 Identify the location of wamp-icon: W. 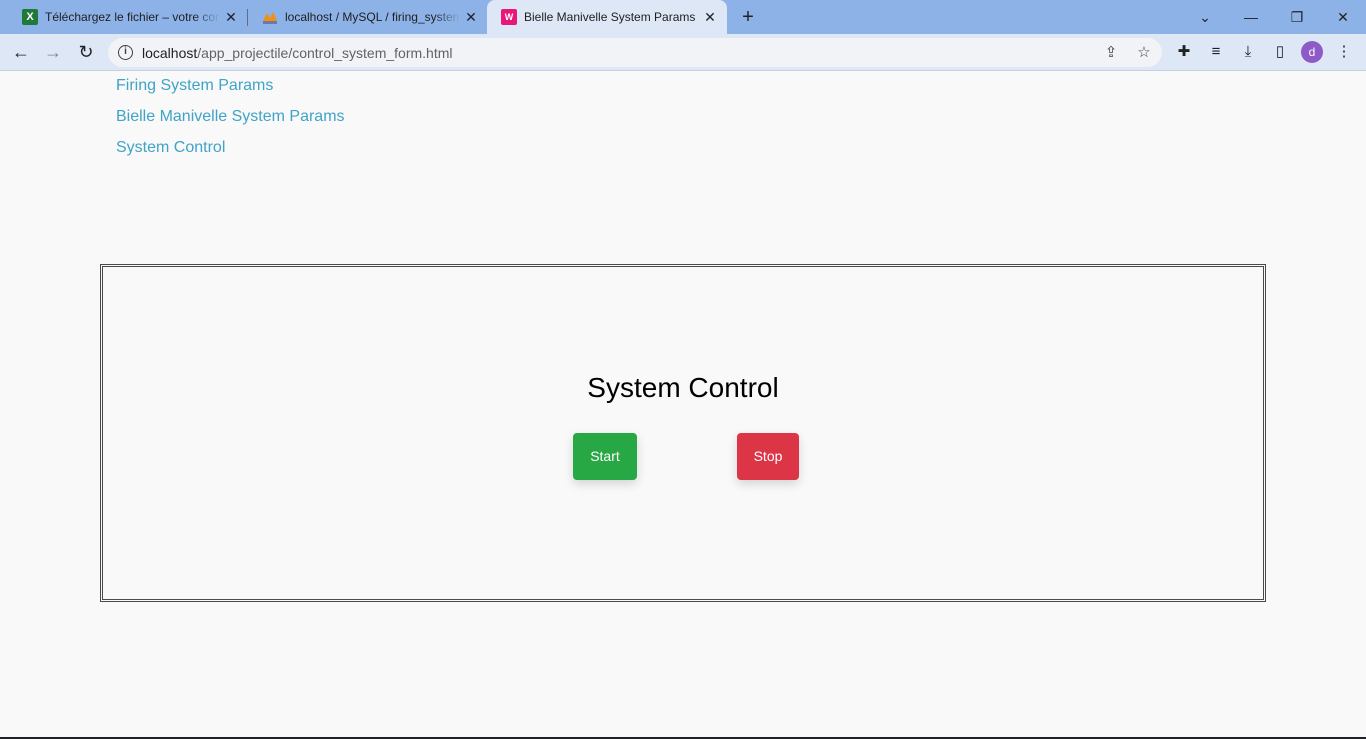
(509, 17).